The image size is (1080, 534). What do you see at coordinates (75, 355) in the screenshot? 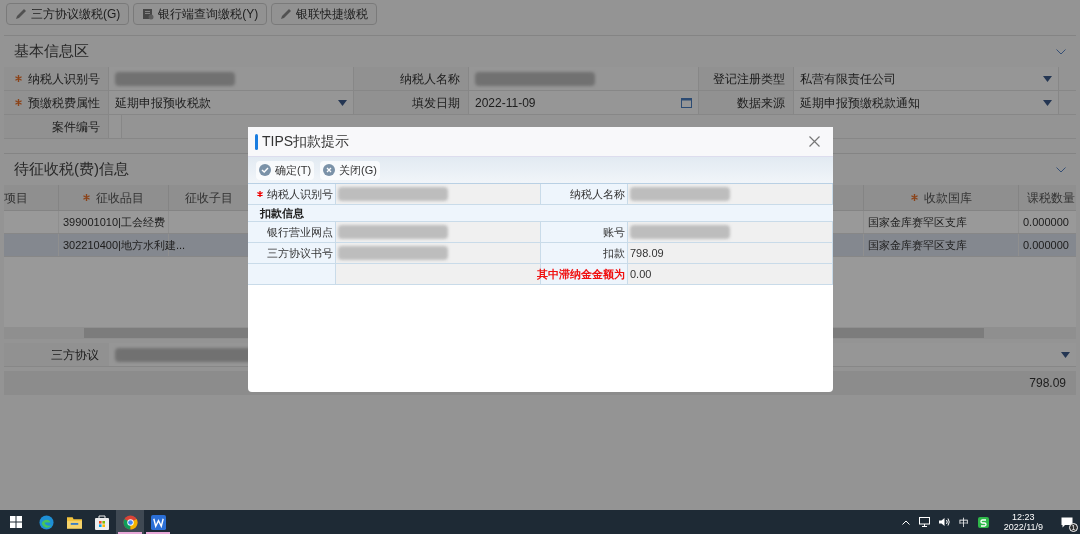
I see `field-label: 三方协议` at bounding box center [75, 355].